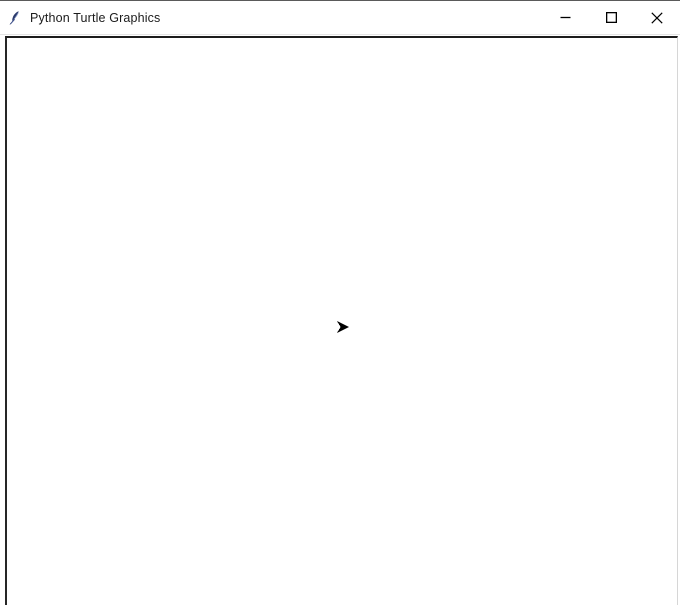 The width and height of the screenshot is (680, 605). What do you see at coordinates (95, 18) in the screenshot?
I see `window-title: Python Turtle Graphics` at bounding box center [95, 18].